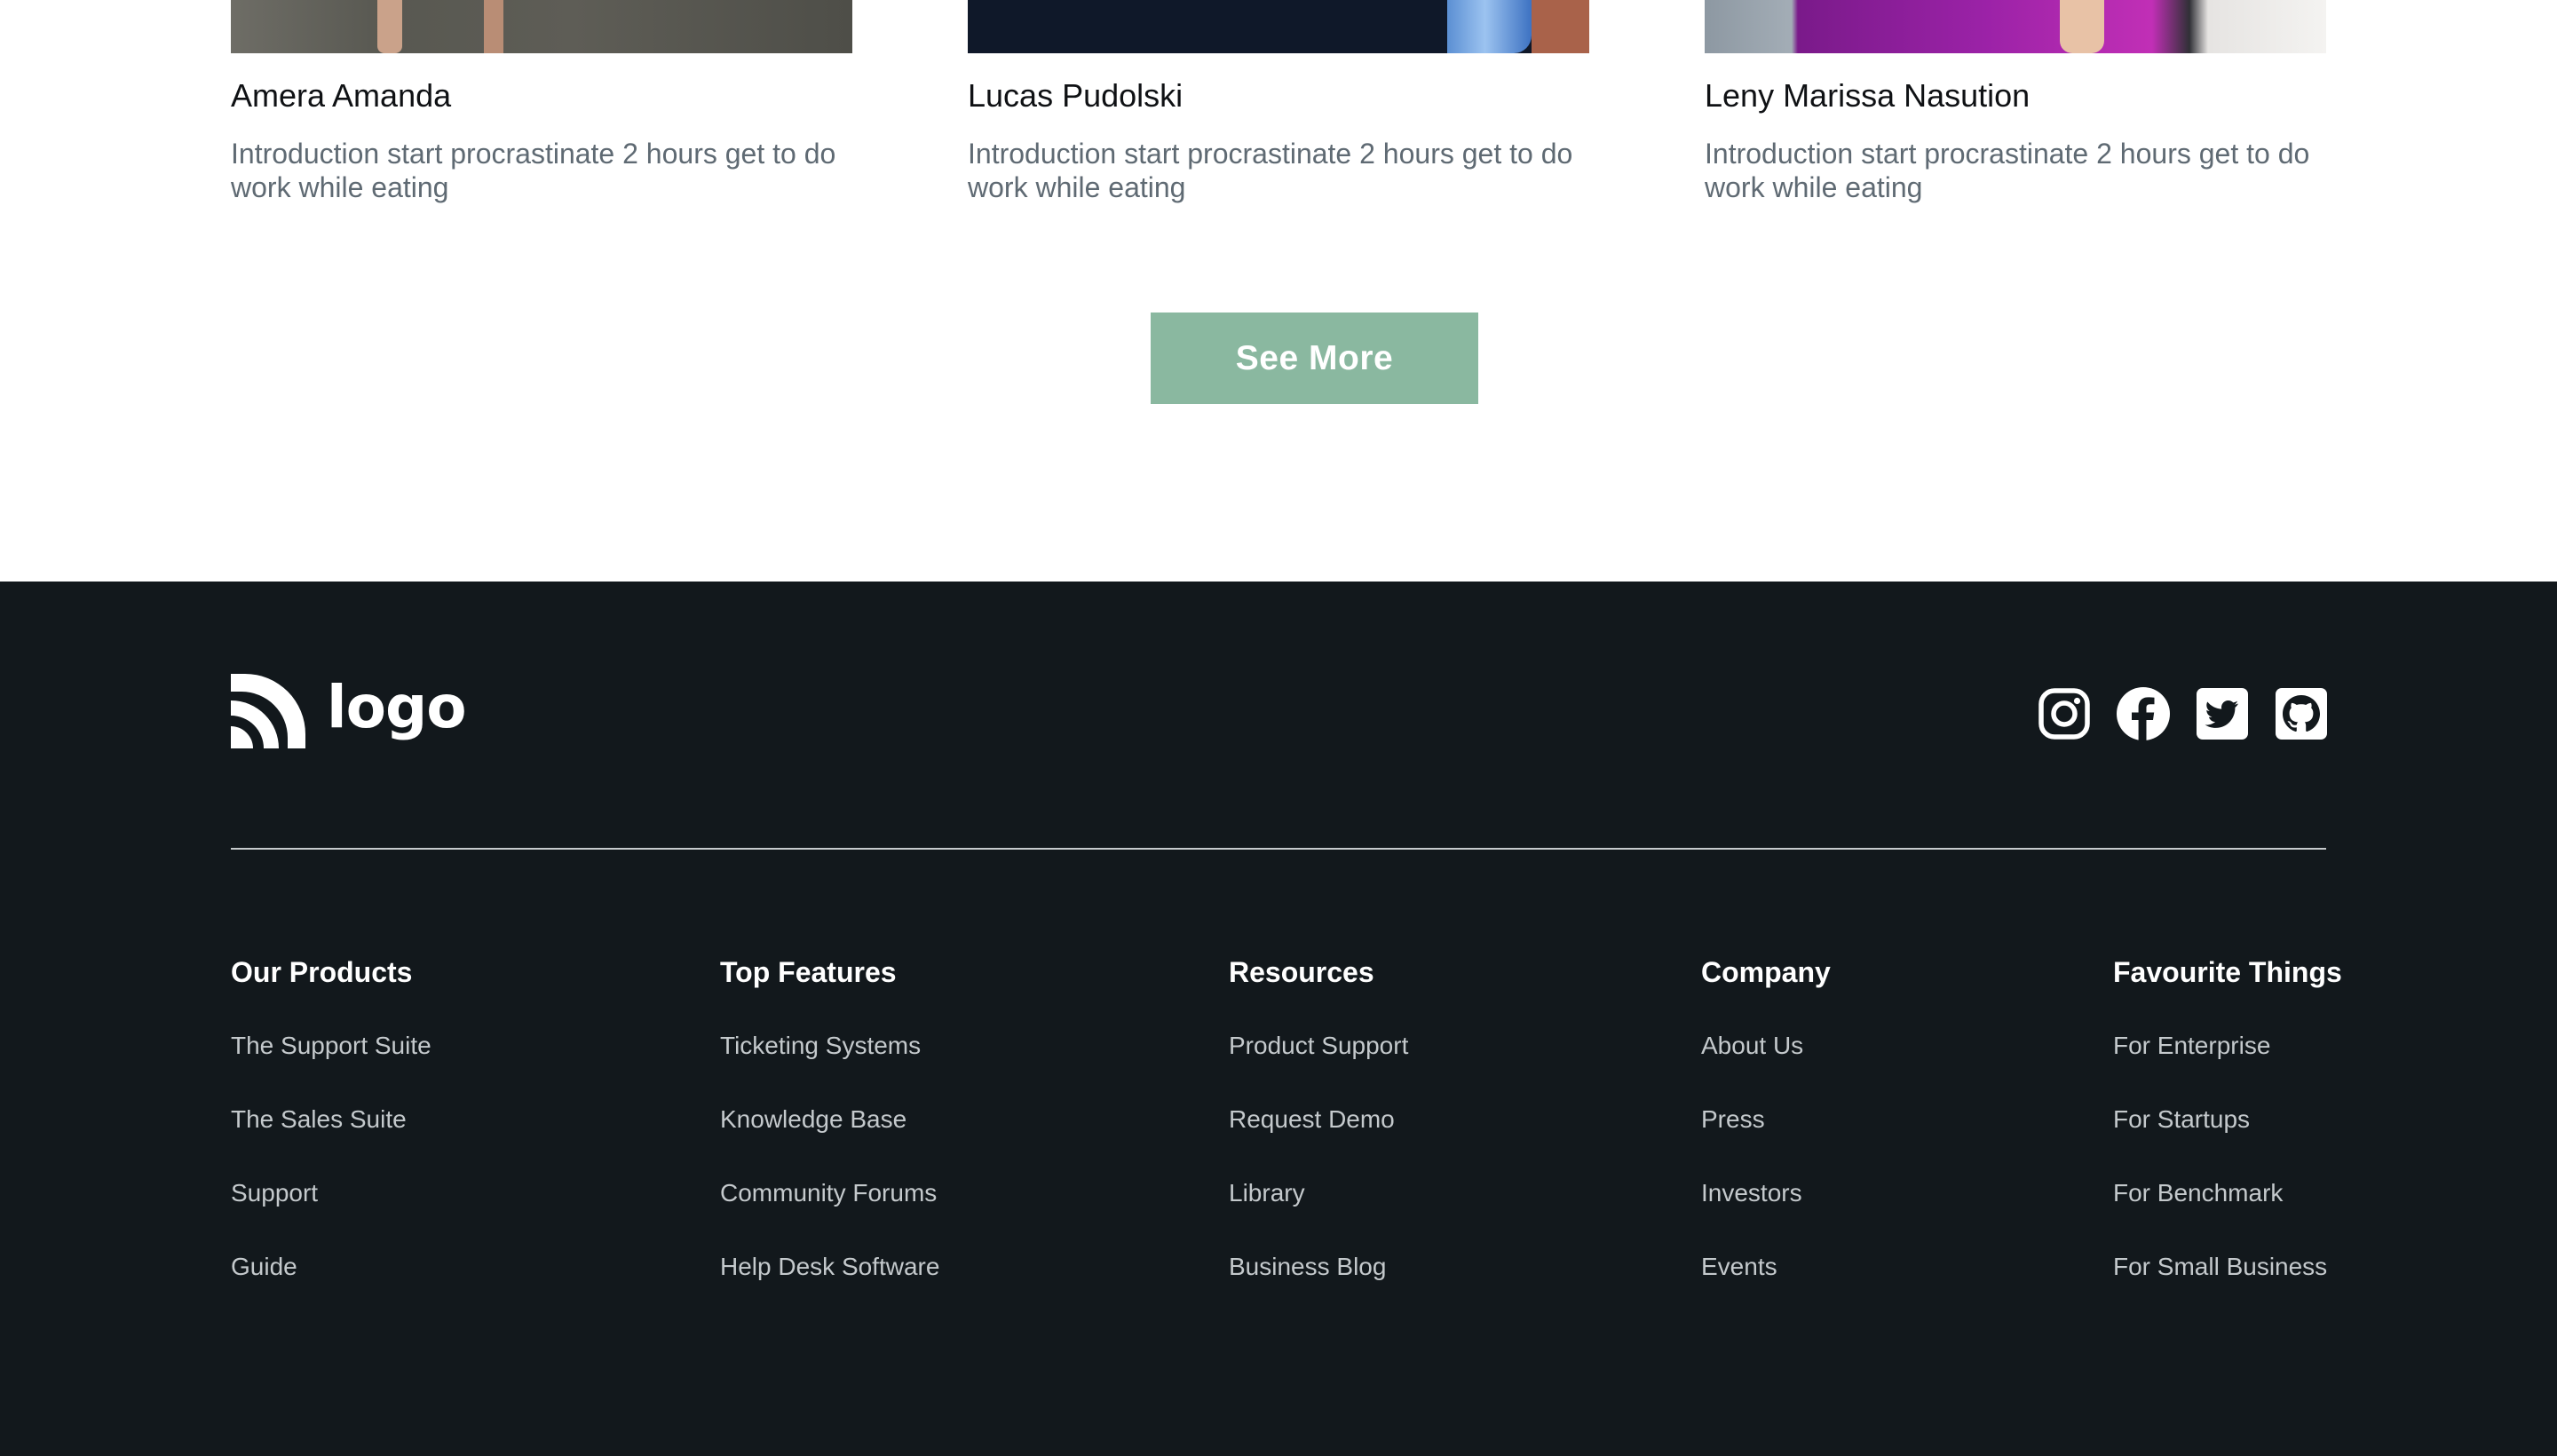 This screenshot has height=1456, width=2557. What do you see at coordinates (1307, 1267) in the screenshot?
I see `footer-link: Business Blog` at bounding box center [1307, 1267].